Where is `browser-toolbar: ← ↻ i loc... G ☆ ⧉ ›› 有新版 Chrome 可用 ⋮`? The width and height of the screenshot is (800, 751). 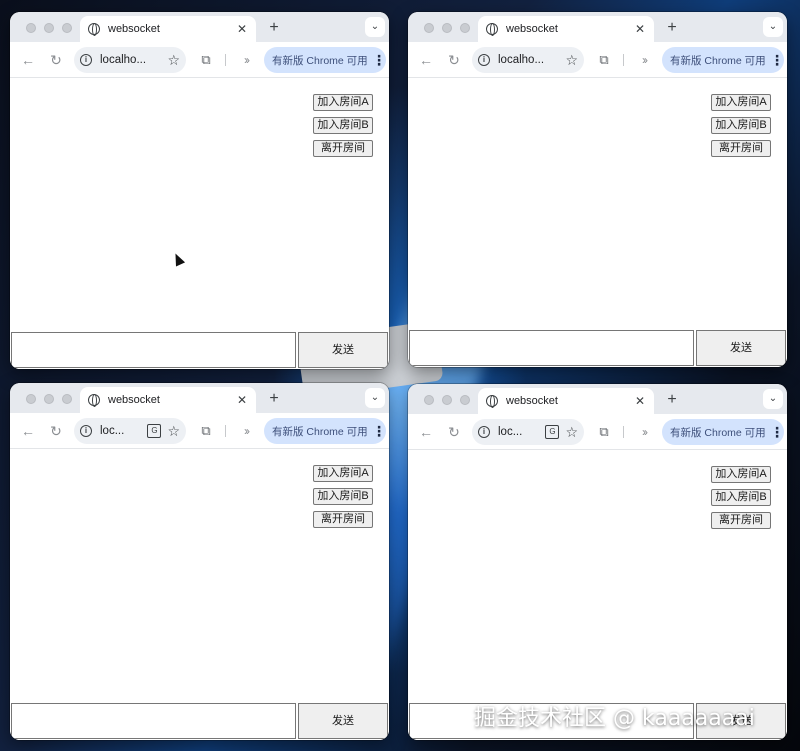 browser-toolbar: ← ↻ i loc... G ☆ ⧉ ›› 有新版 Chrome 可用 ⋮ is located at coordinates (199, 431).